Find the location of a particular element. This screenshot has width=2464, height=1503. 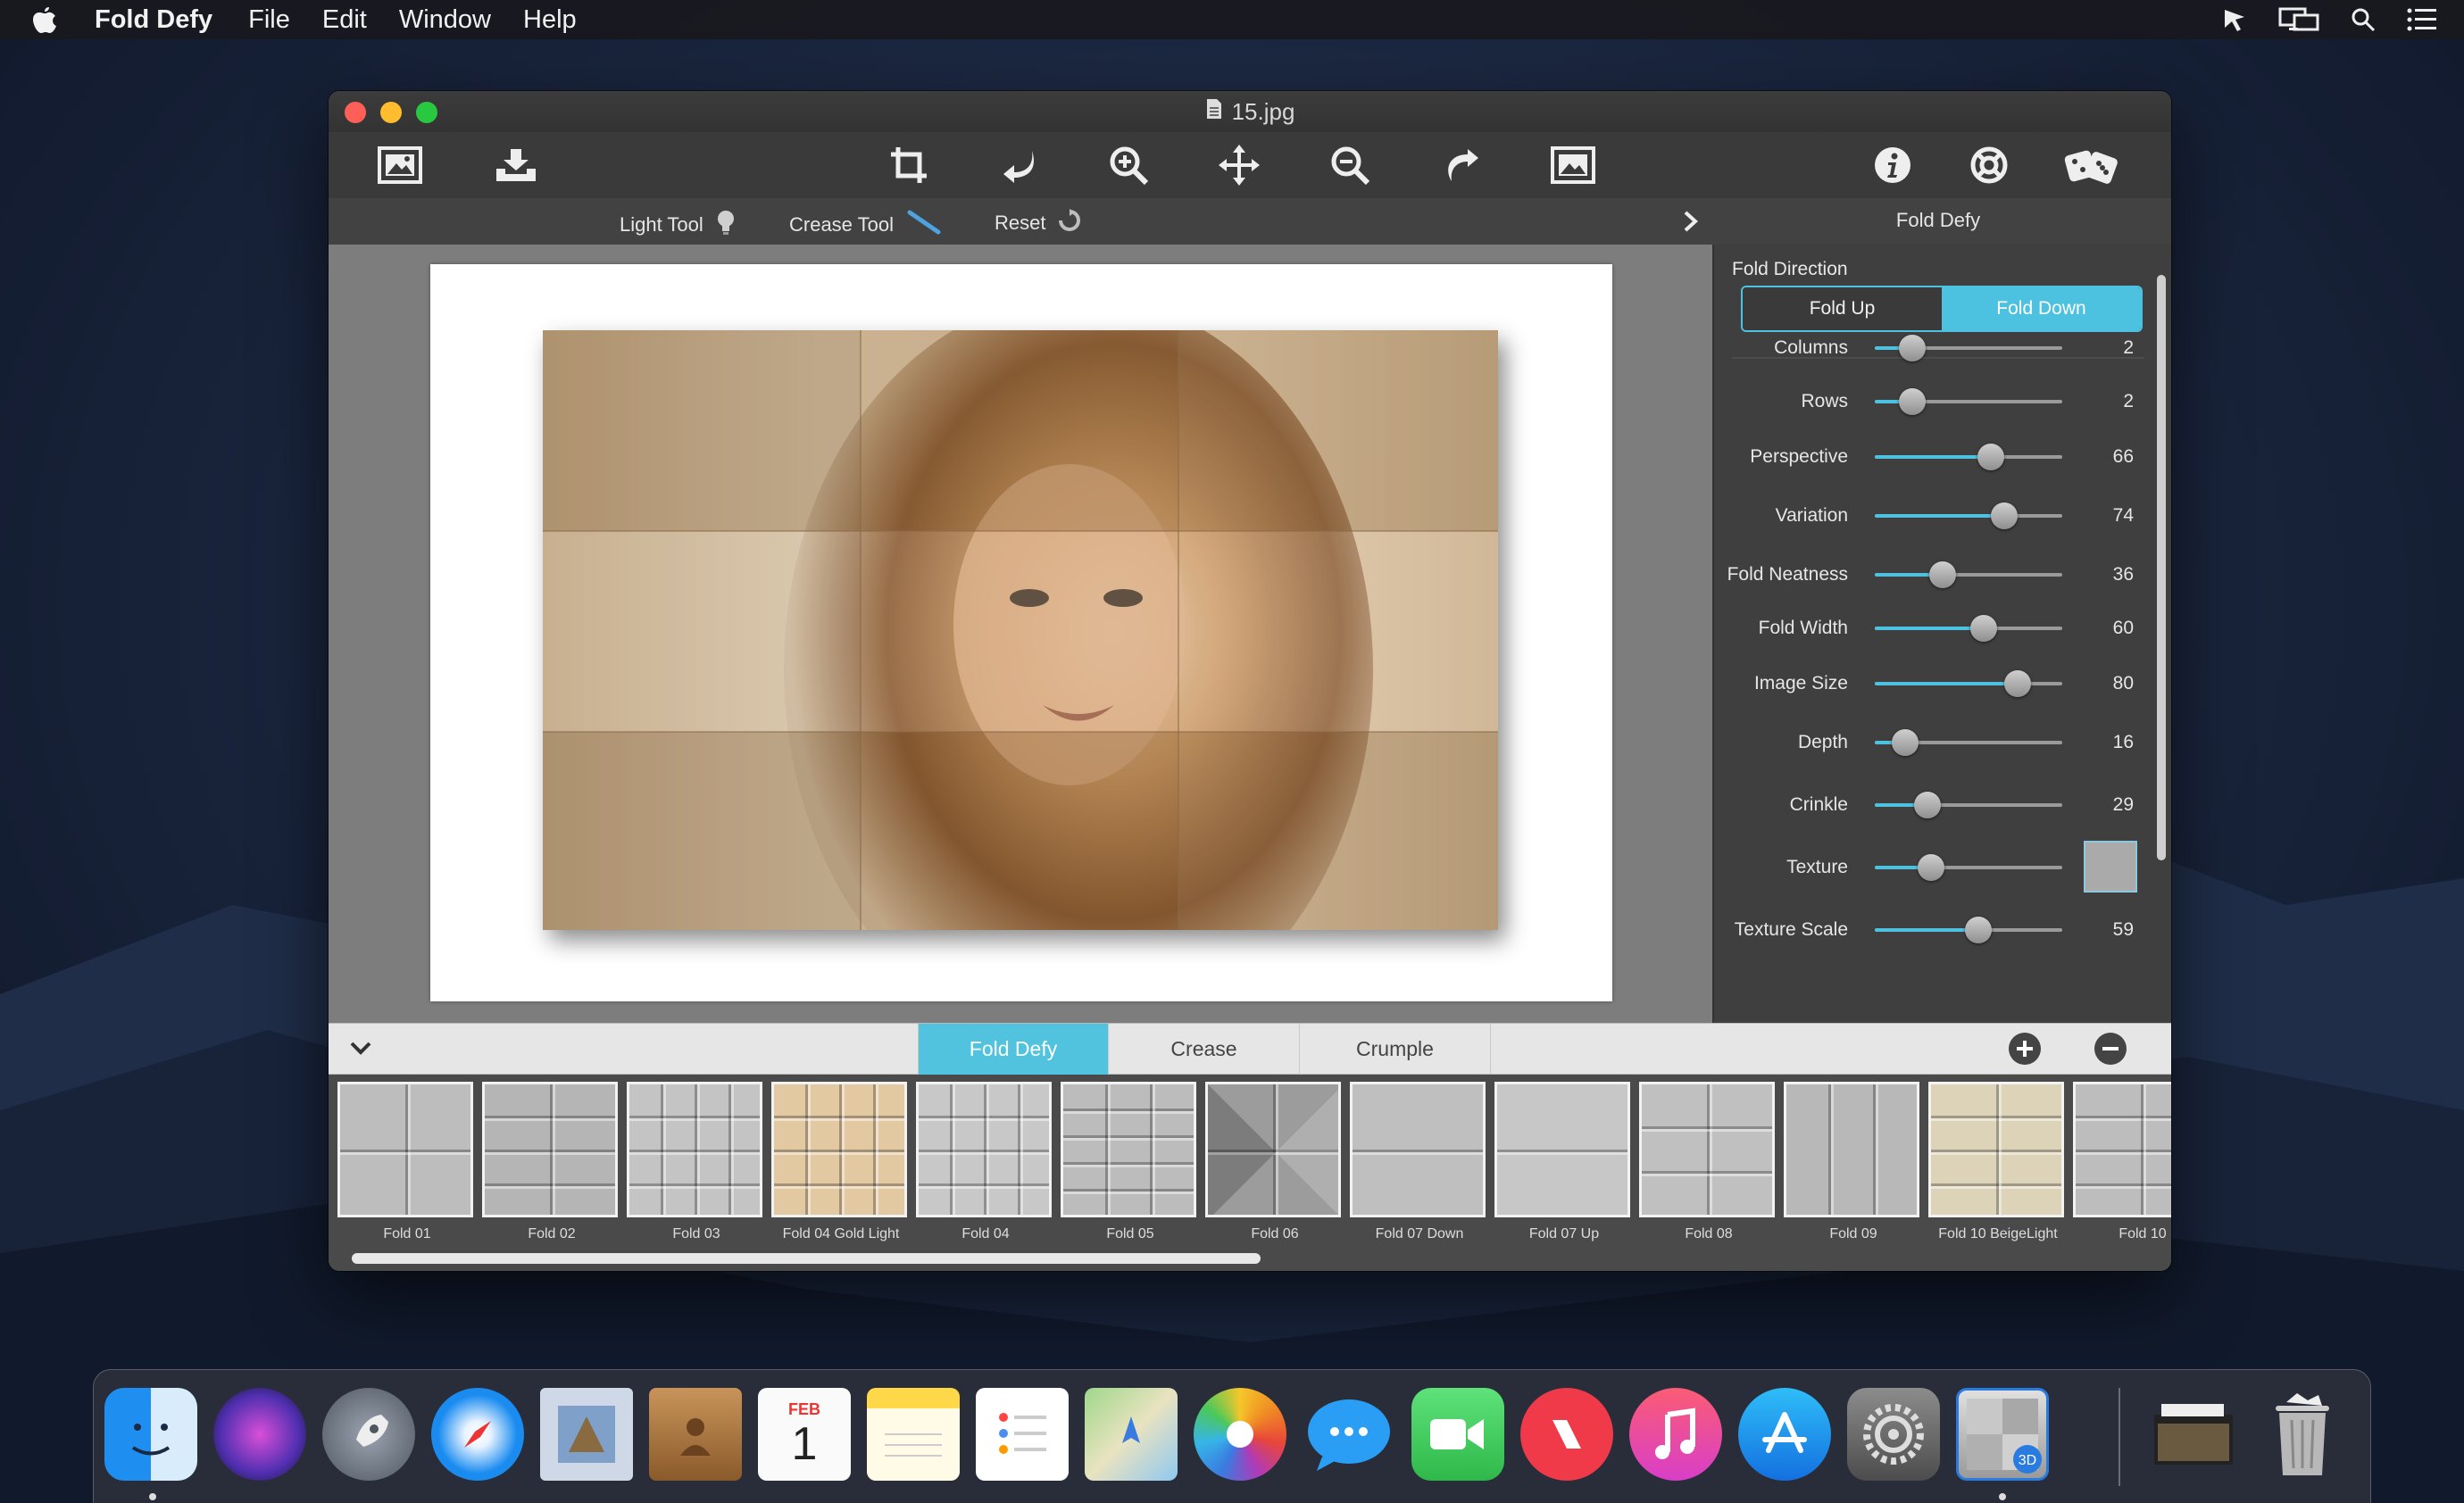

fold-defy-app-icon: 3D is located at coordinates (2002, 1435).